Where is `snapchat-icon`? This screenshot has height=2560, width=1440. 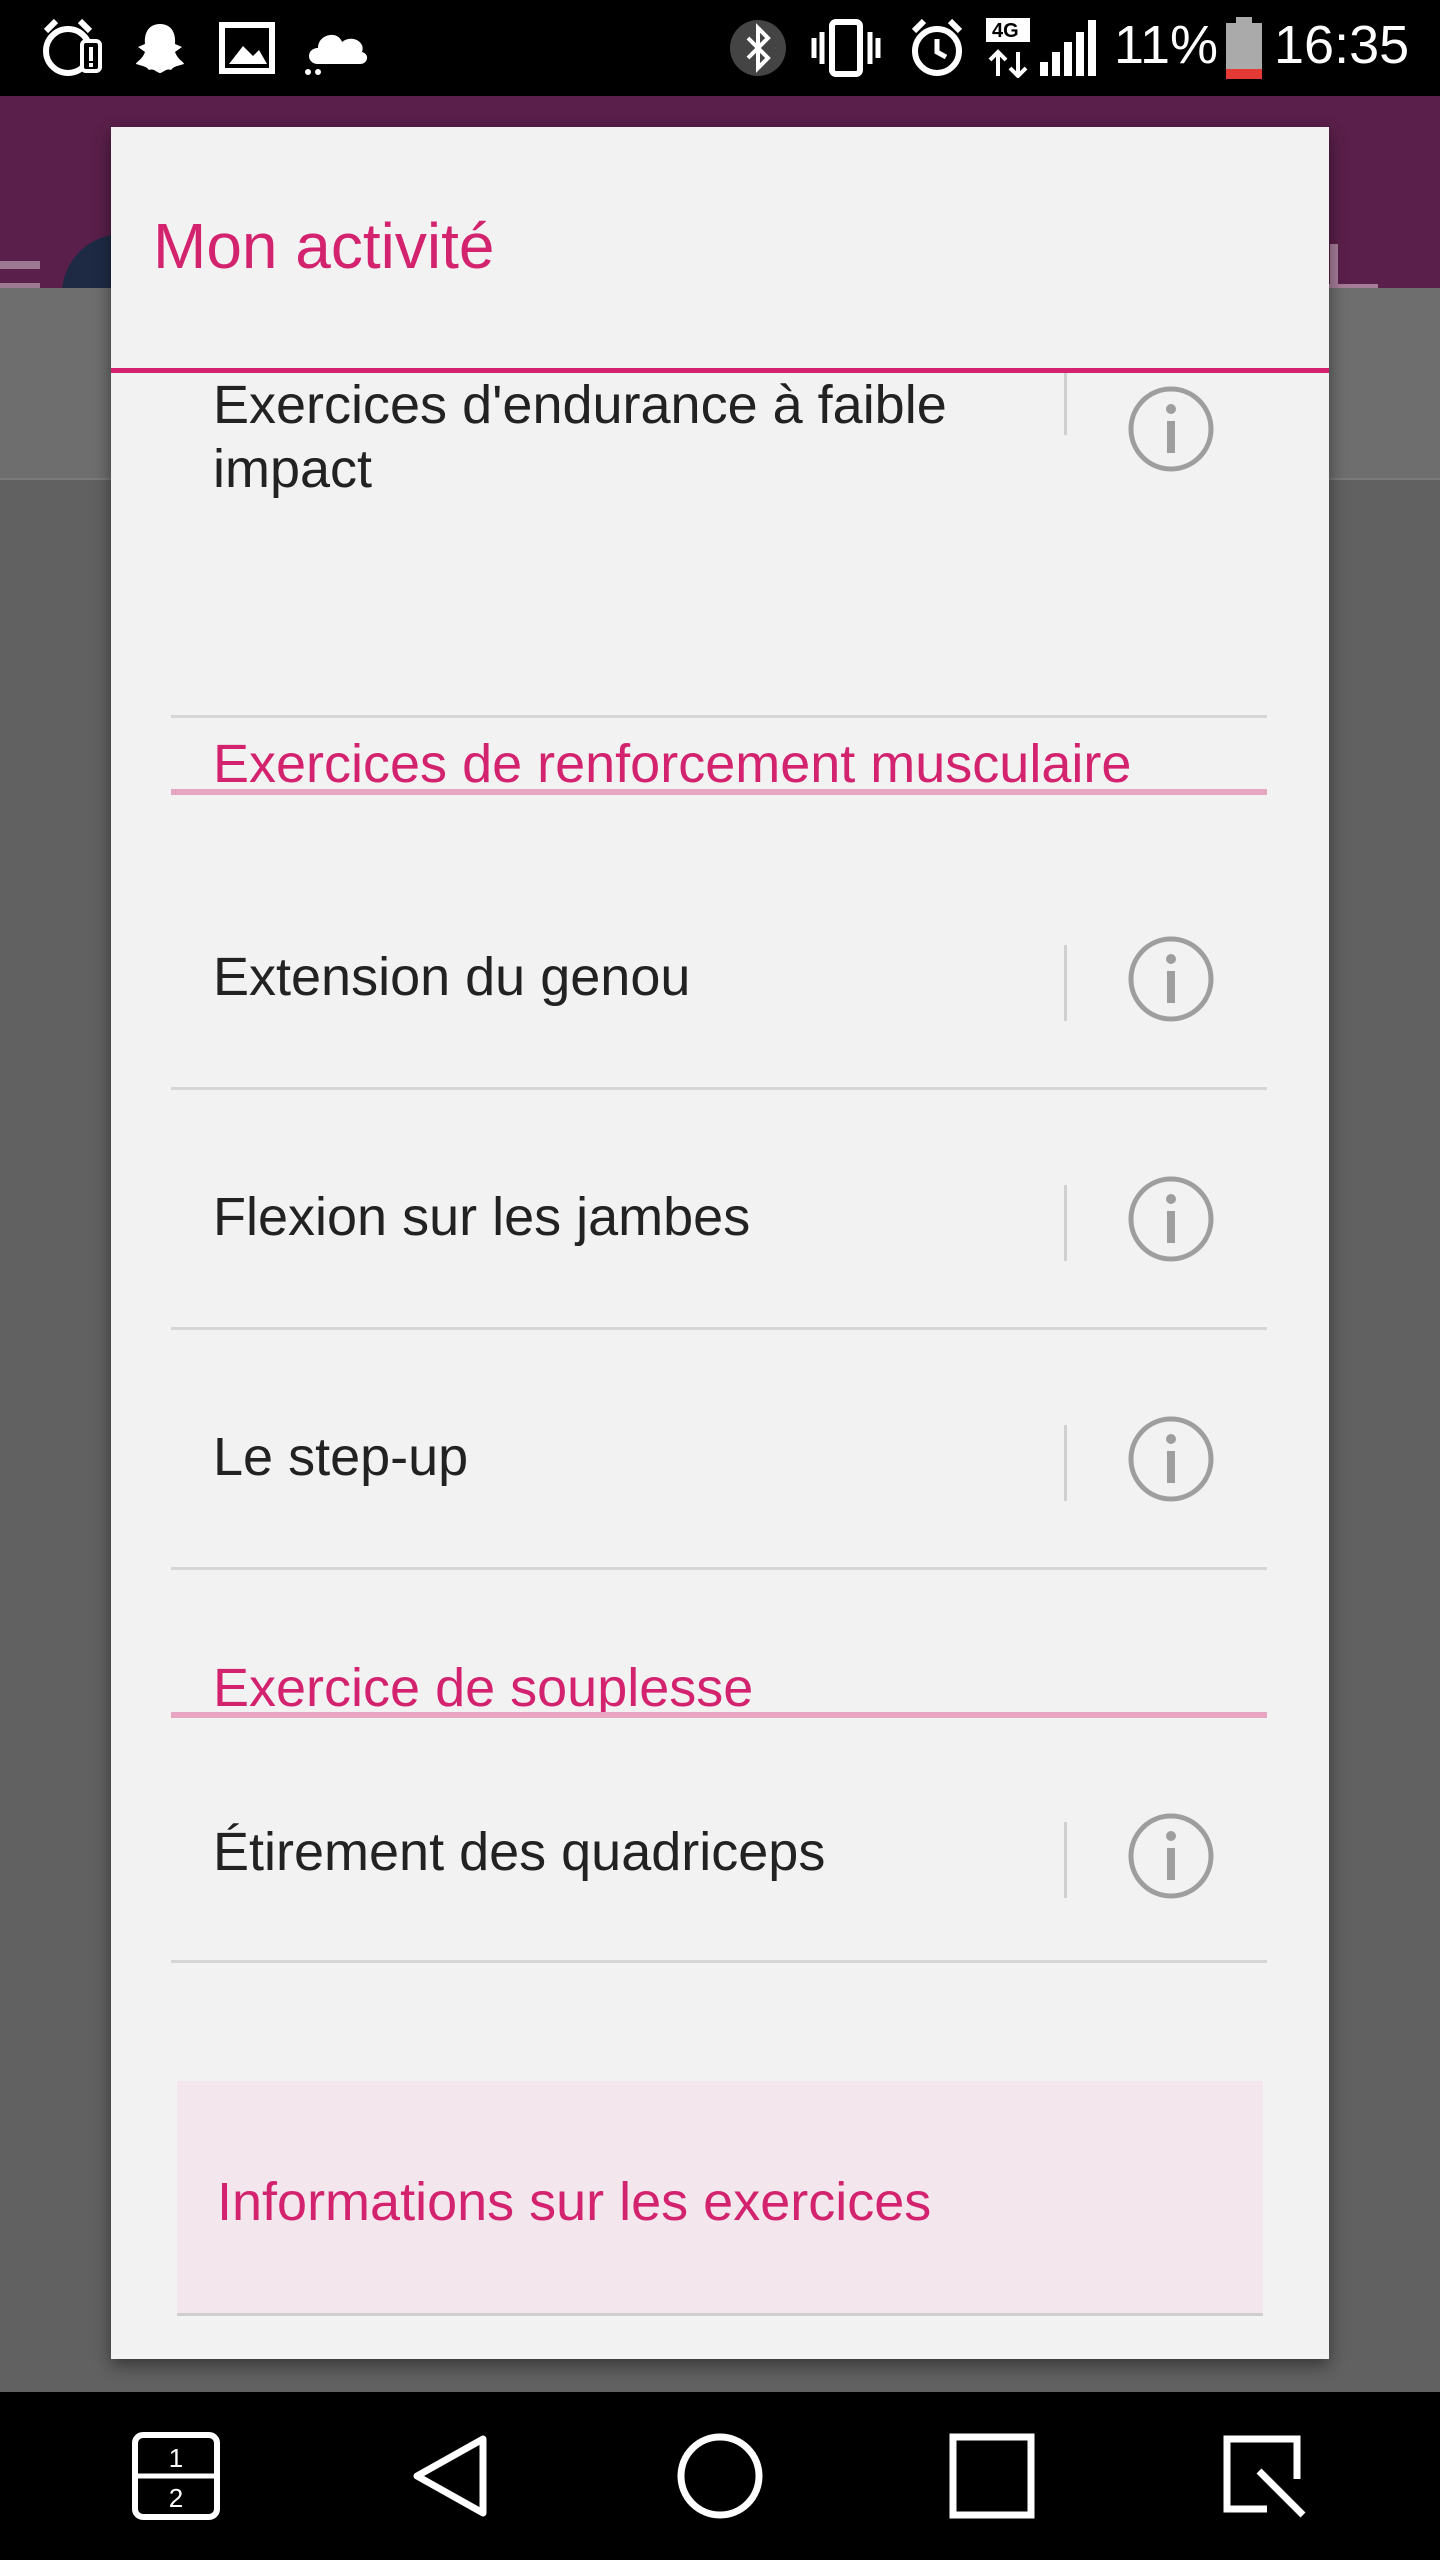 snapchat-icon is located at coordinates (160, 48).